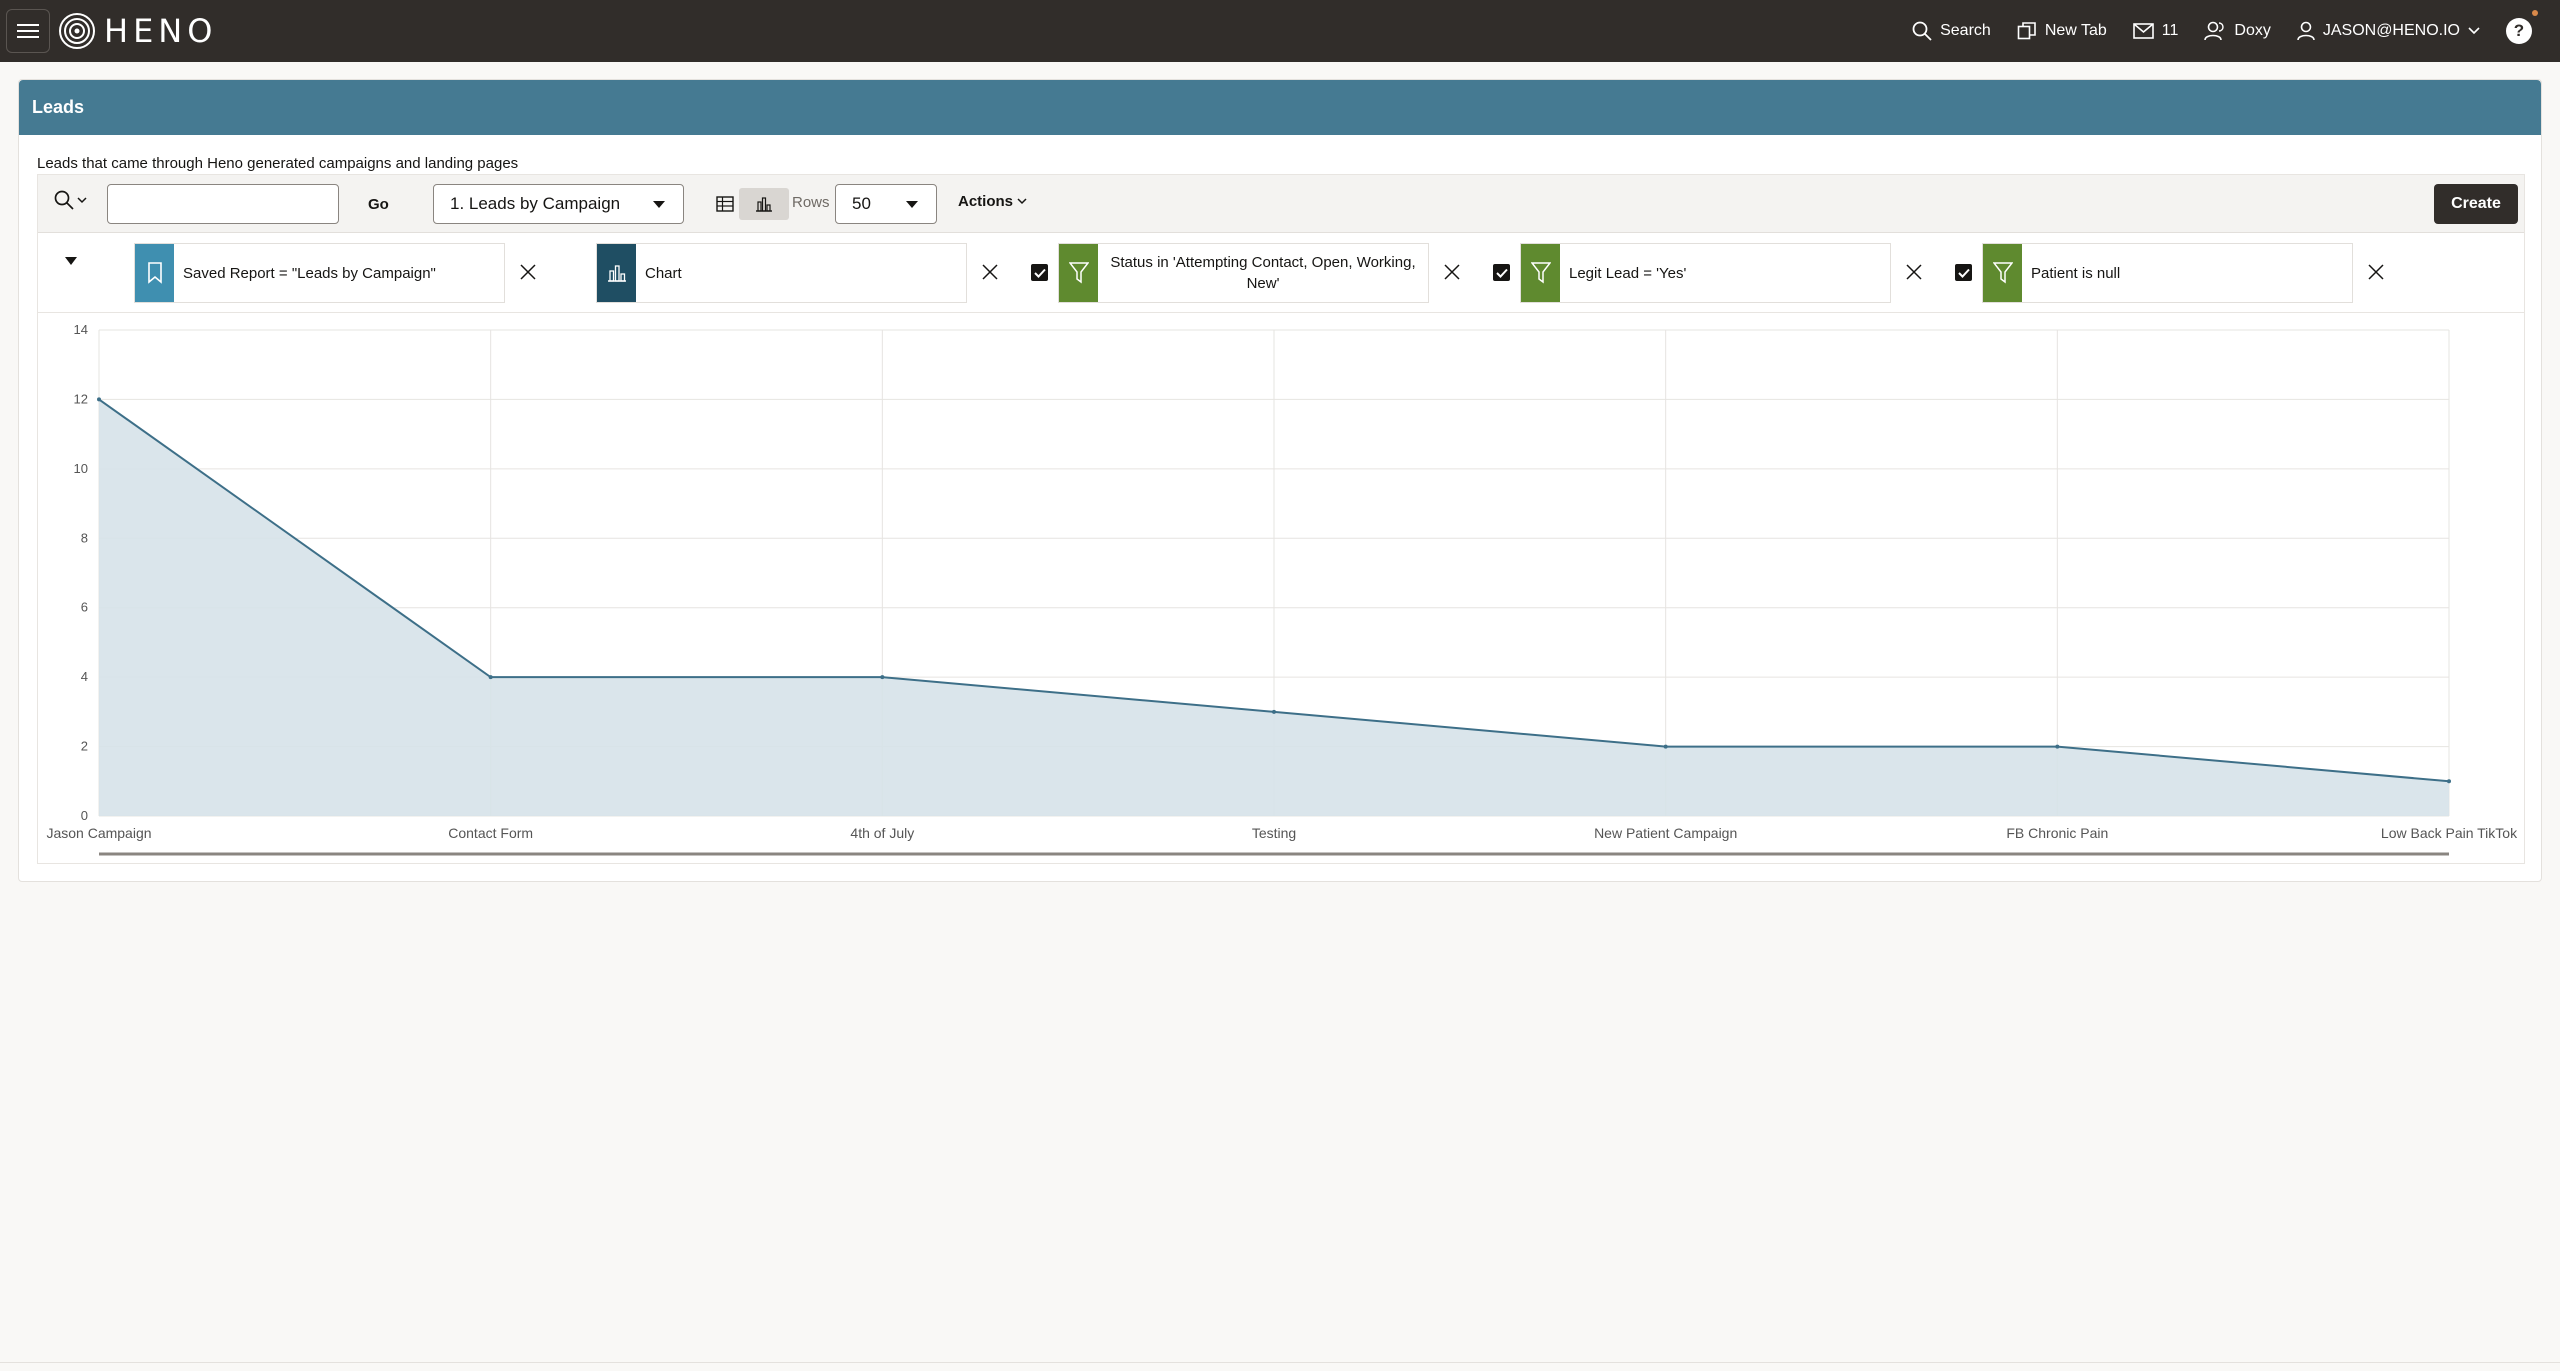 The height and width of the screenshot is (1371, 2560). Describe the element at coordinates (2170, 30) in the screenshot. I see `mail-count: 11` at that location.